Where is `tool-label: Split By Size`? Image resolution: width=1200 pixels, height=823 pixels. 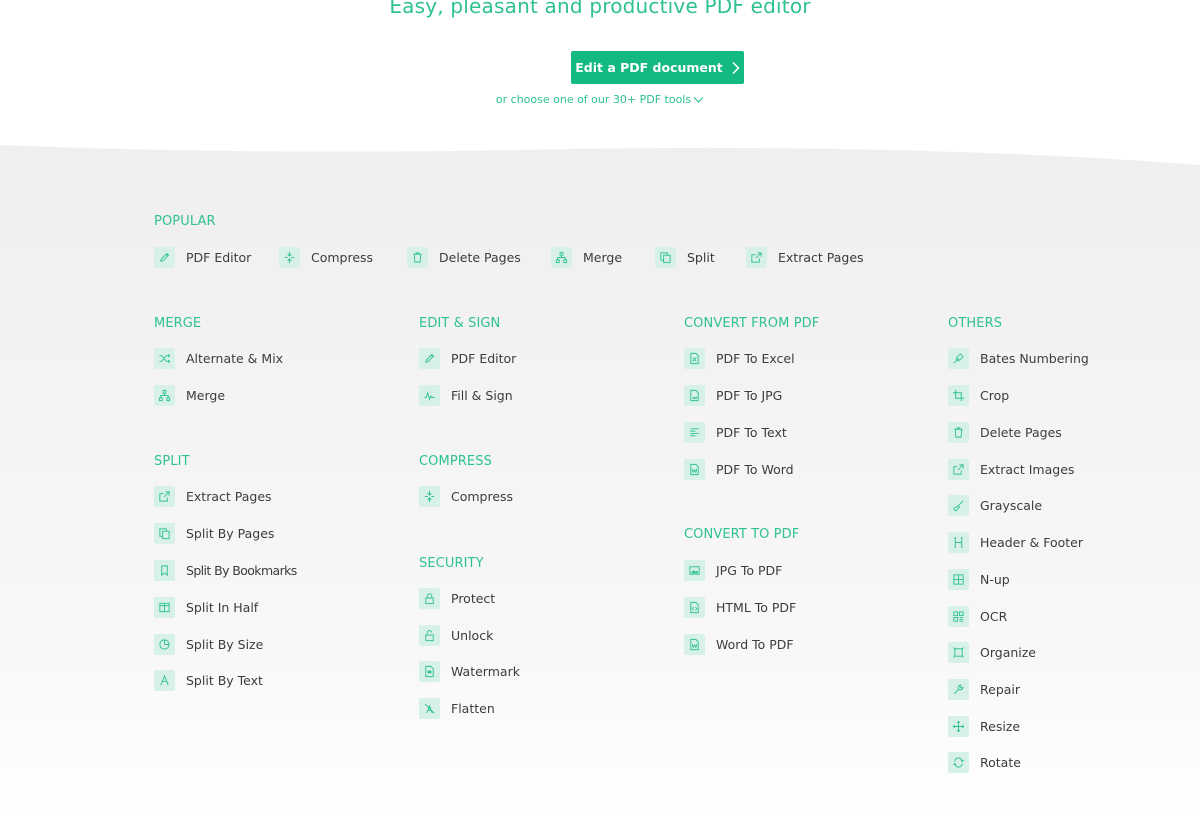 tool-label: Split By Size is located at coordinates (225, 644).